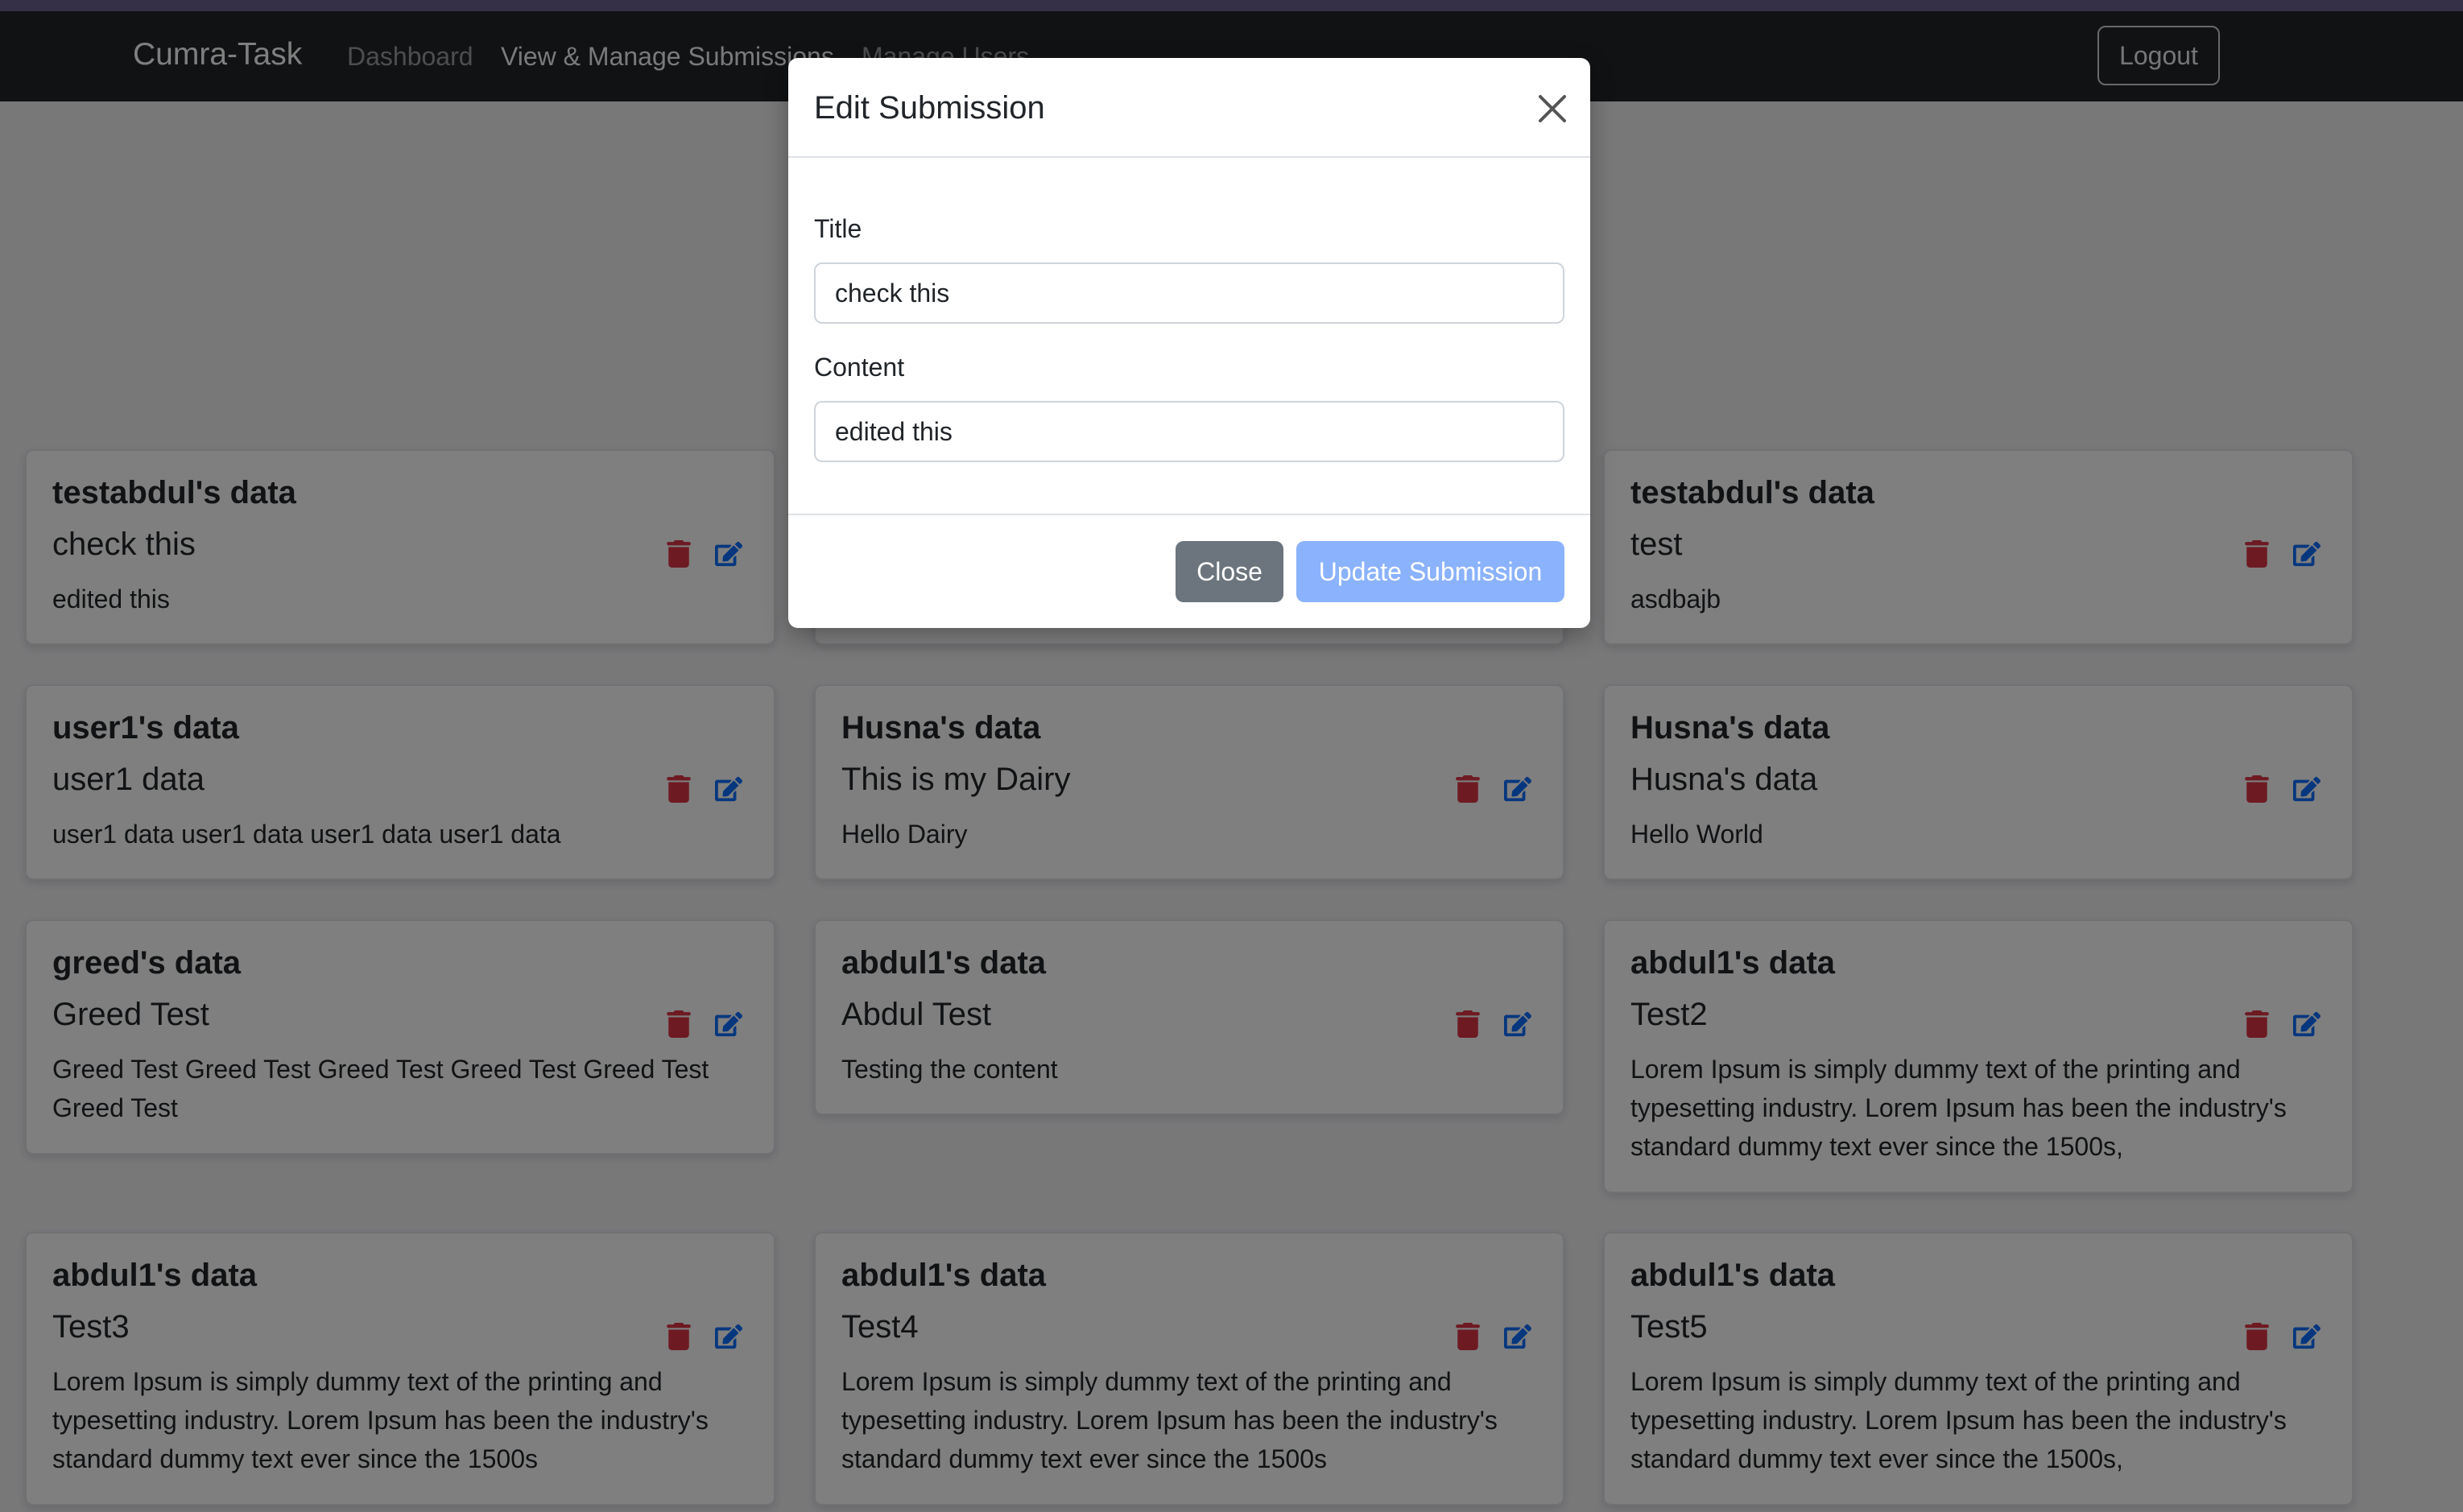  What do you see at coordinates (1189, 108) in the screenshot?
I see `modal-header: Edit Submission` at bounding box center [1189, 108].